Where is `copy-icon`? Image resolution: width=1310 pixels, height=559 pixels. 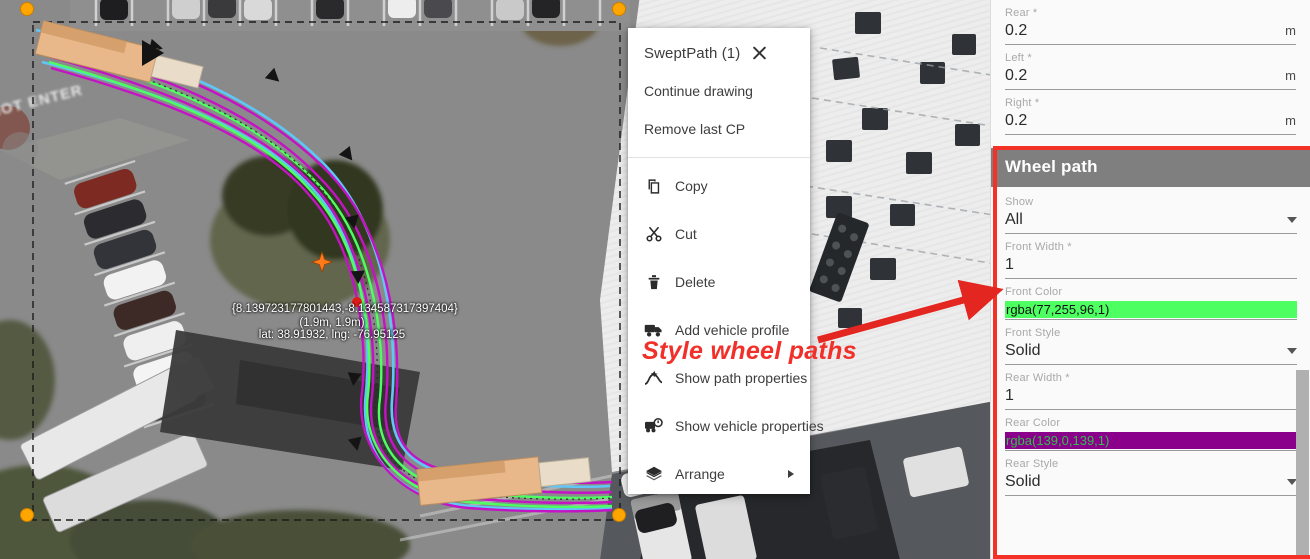 copy-icon is located at coordinates (653, 186).